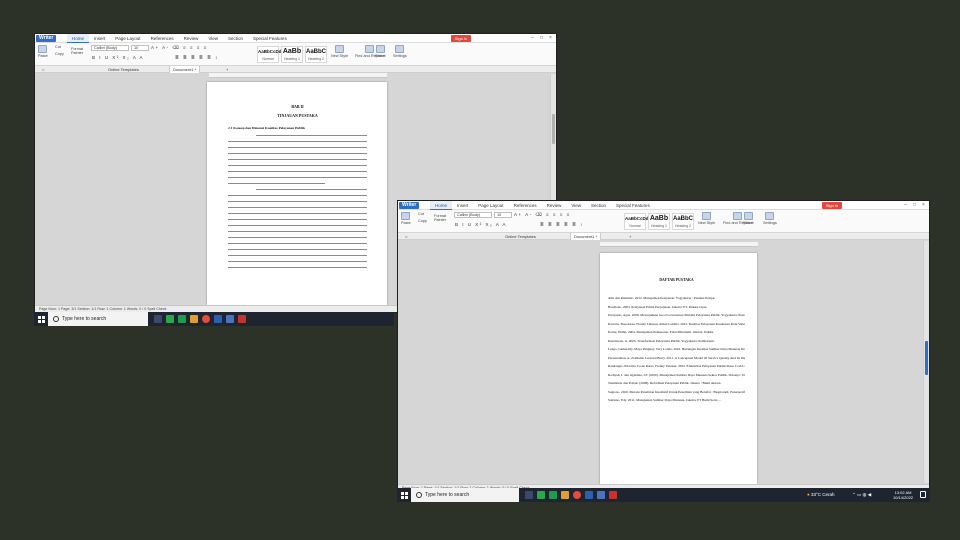 The image size is (960, 540). I want to click on clock: 13:02 AM 10/14/2022, so click(903, 495).